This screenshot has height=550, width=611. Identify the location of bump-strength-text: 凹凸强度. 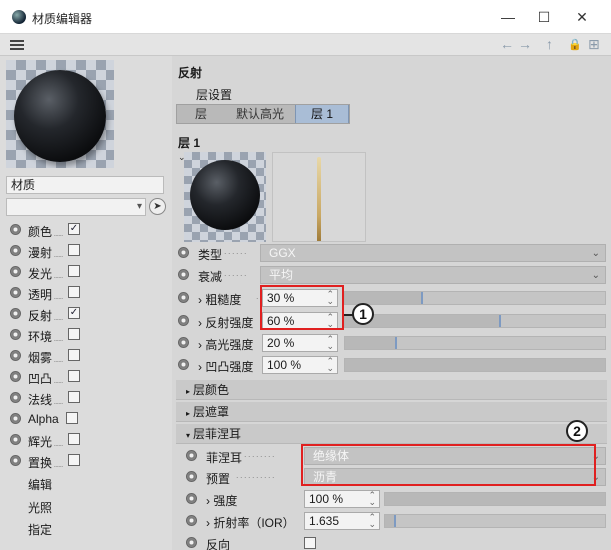
(229, 367).